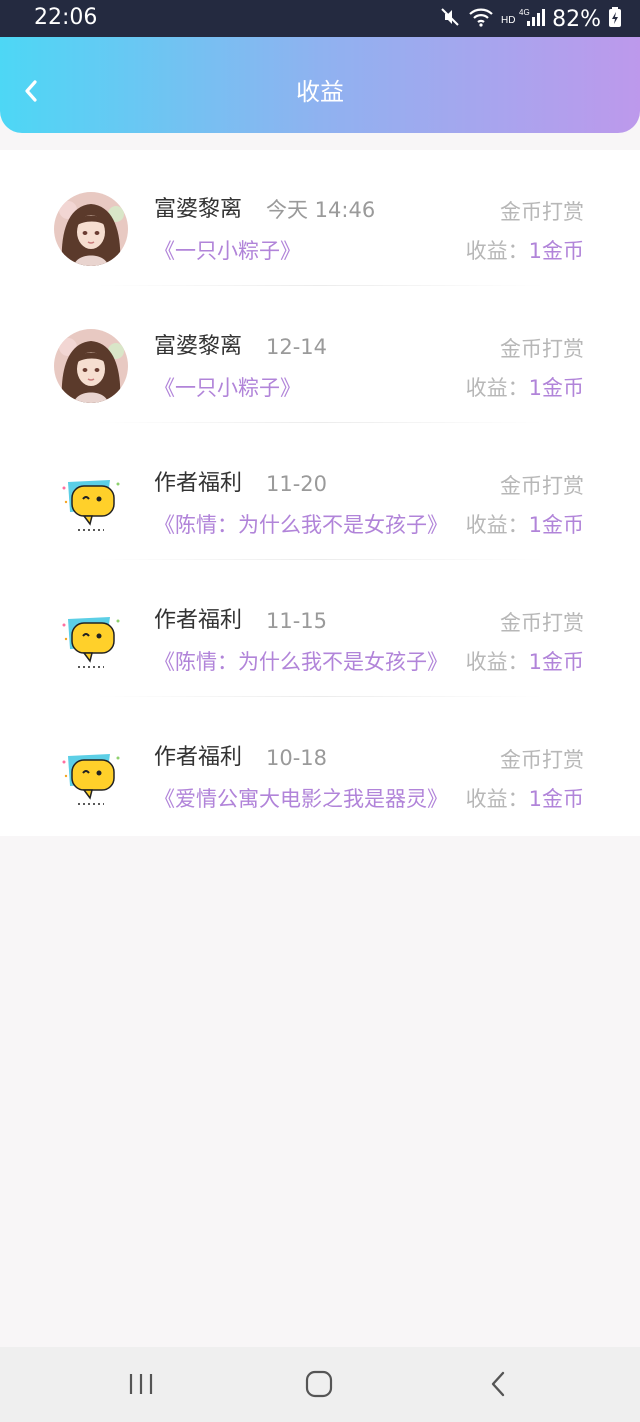  I want to click on record-date: 11-15, so click(297, 621).